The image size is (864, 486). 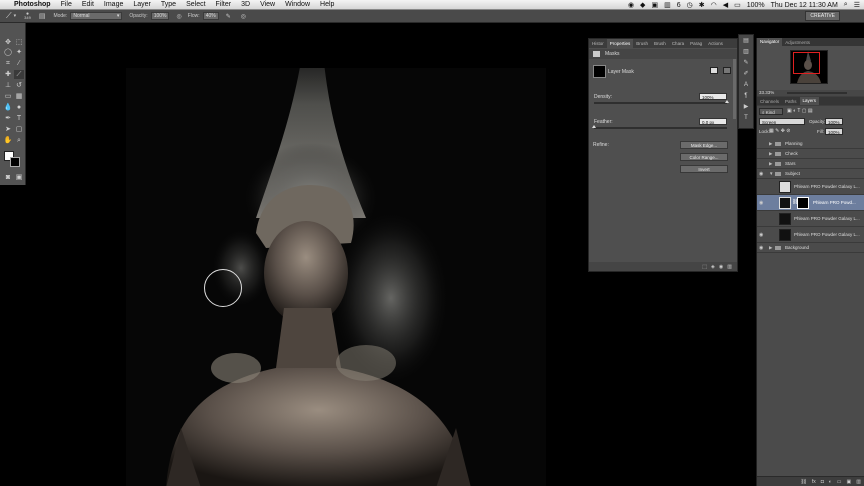 I want to click on feather-slider-thumb, so click(x=594, y=126).